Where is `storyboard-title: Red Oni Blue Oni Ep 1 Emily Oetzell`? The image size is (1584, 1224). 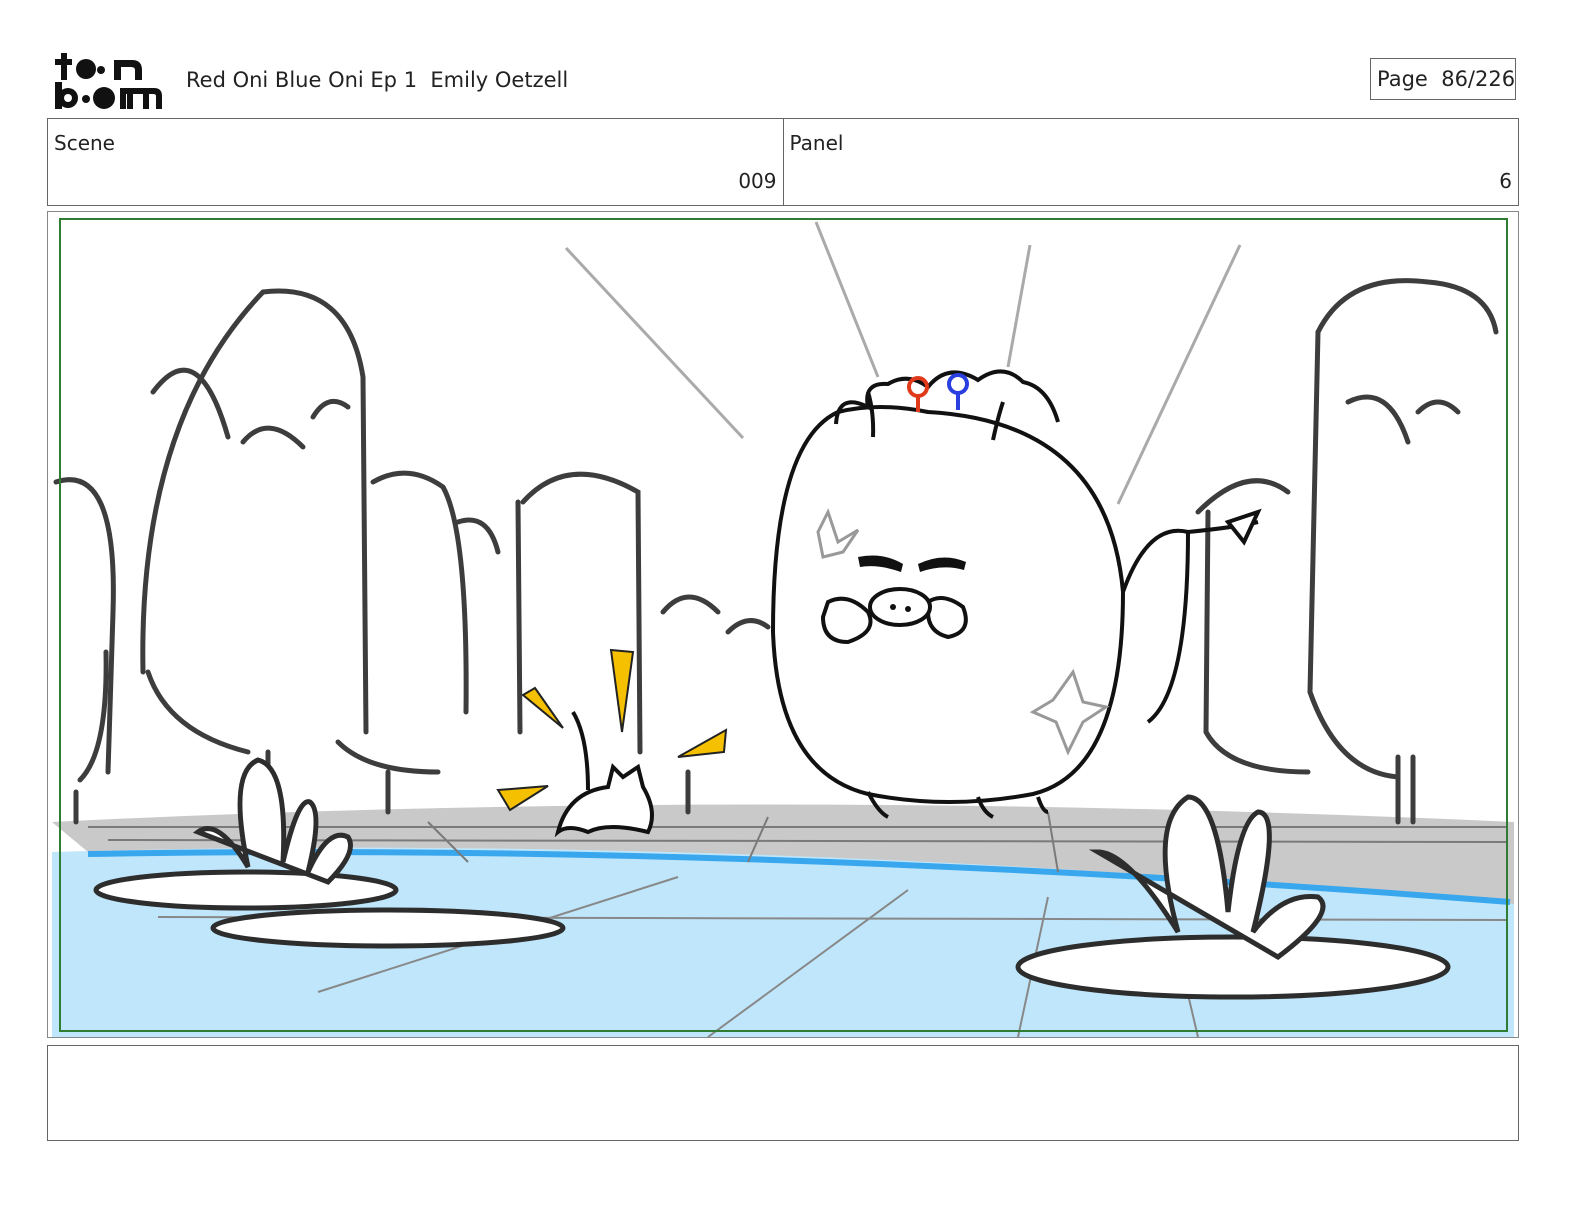
storyboard-title: Red Oni Blue Oni Ep 1 Emily Oetzell is located at coordinates (377, 80).